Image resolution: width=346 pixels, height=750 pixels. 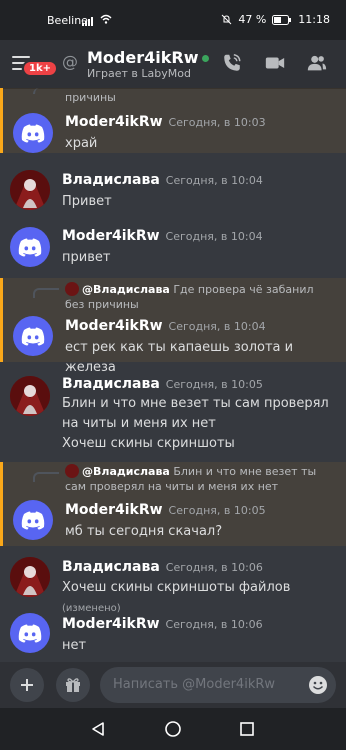 I want to click on timestamp: Сегодня, в 10:03, so click(x=217, y=122).